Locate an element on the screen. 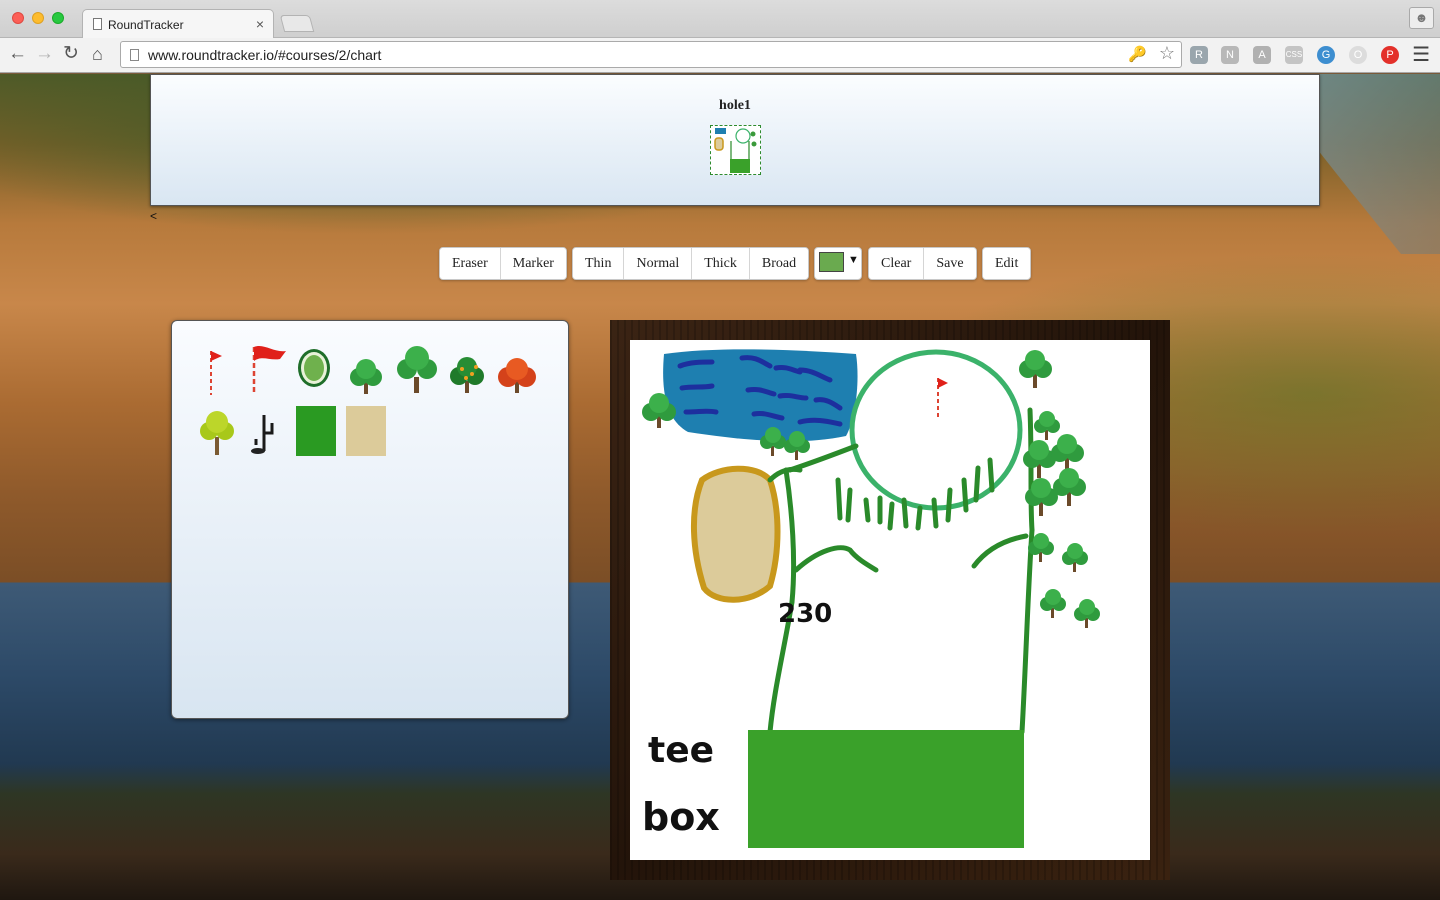 The image size is (1440, 900). cactus-icon is located at coordinates (264, 433).